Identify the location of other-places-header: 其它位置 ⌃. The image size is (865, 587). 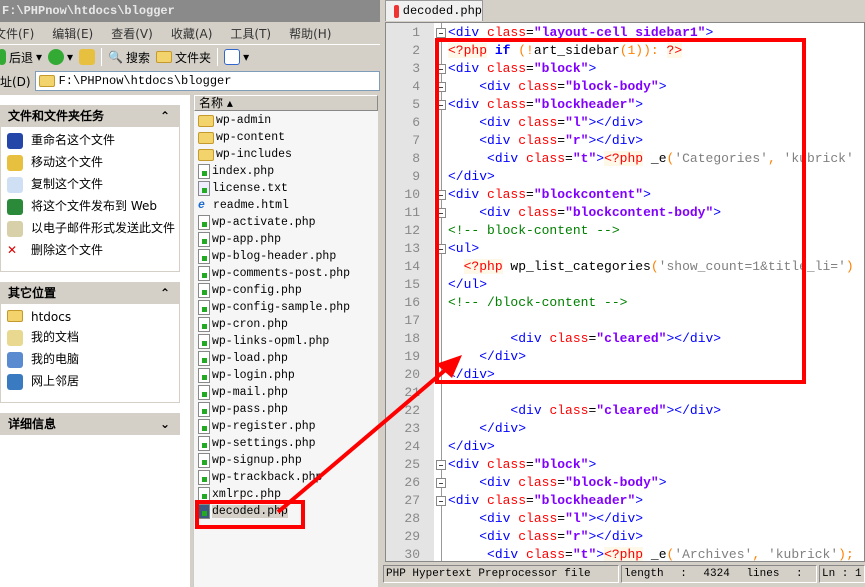
(90, 293).